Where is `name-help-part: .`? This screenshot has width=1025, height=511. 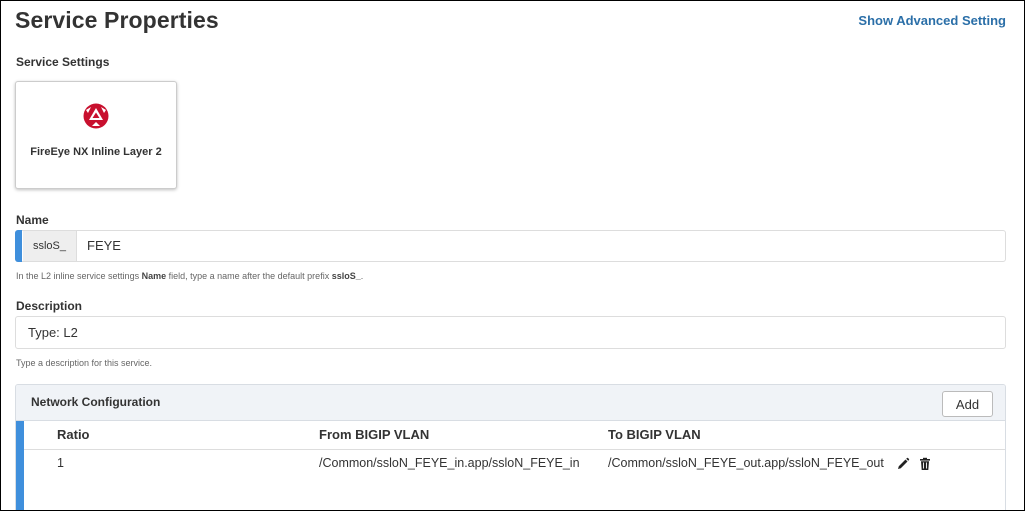 name-help-part: . is located at coordinates (362, 276).